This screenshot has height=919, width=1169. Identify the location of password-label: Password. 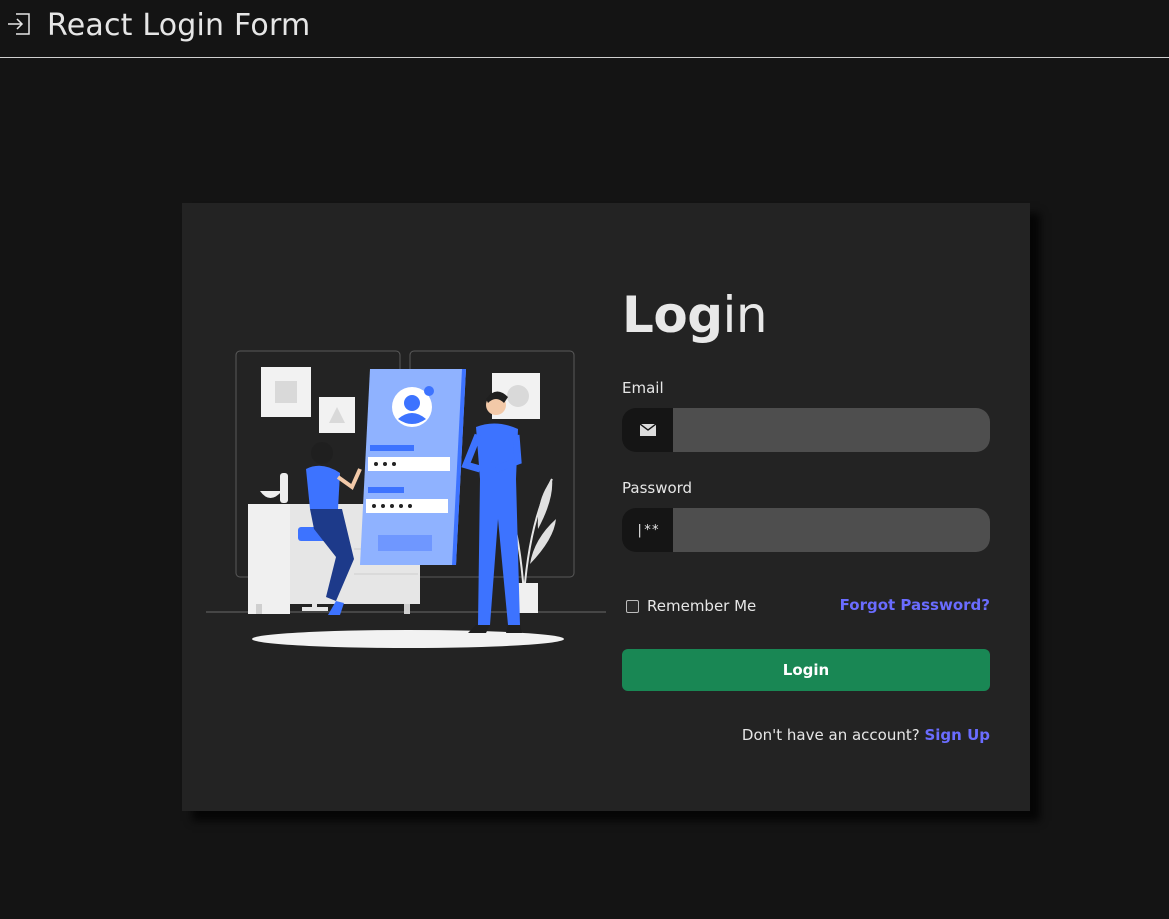
(657, 488).